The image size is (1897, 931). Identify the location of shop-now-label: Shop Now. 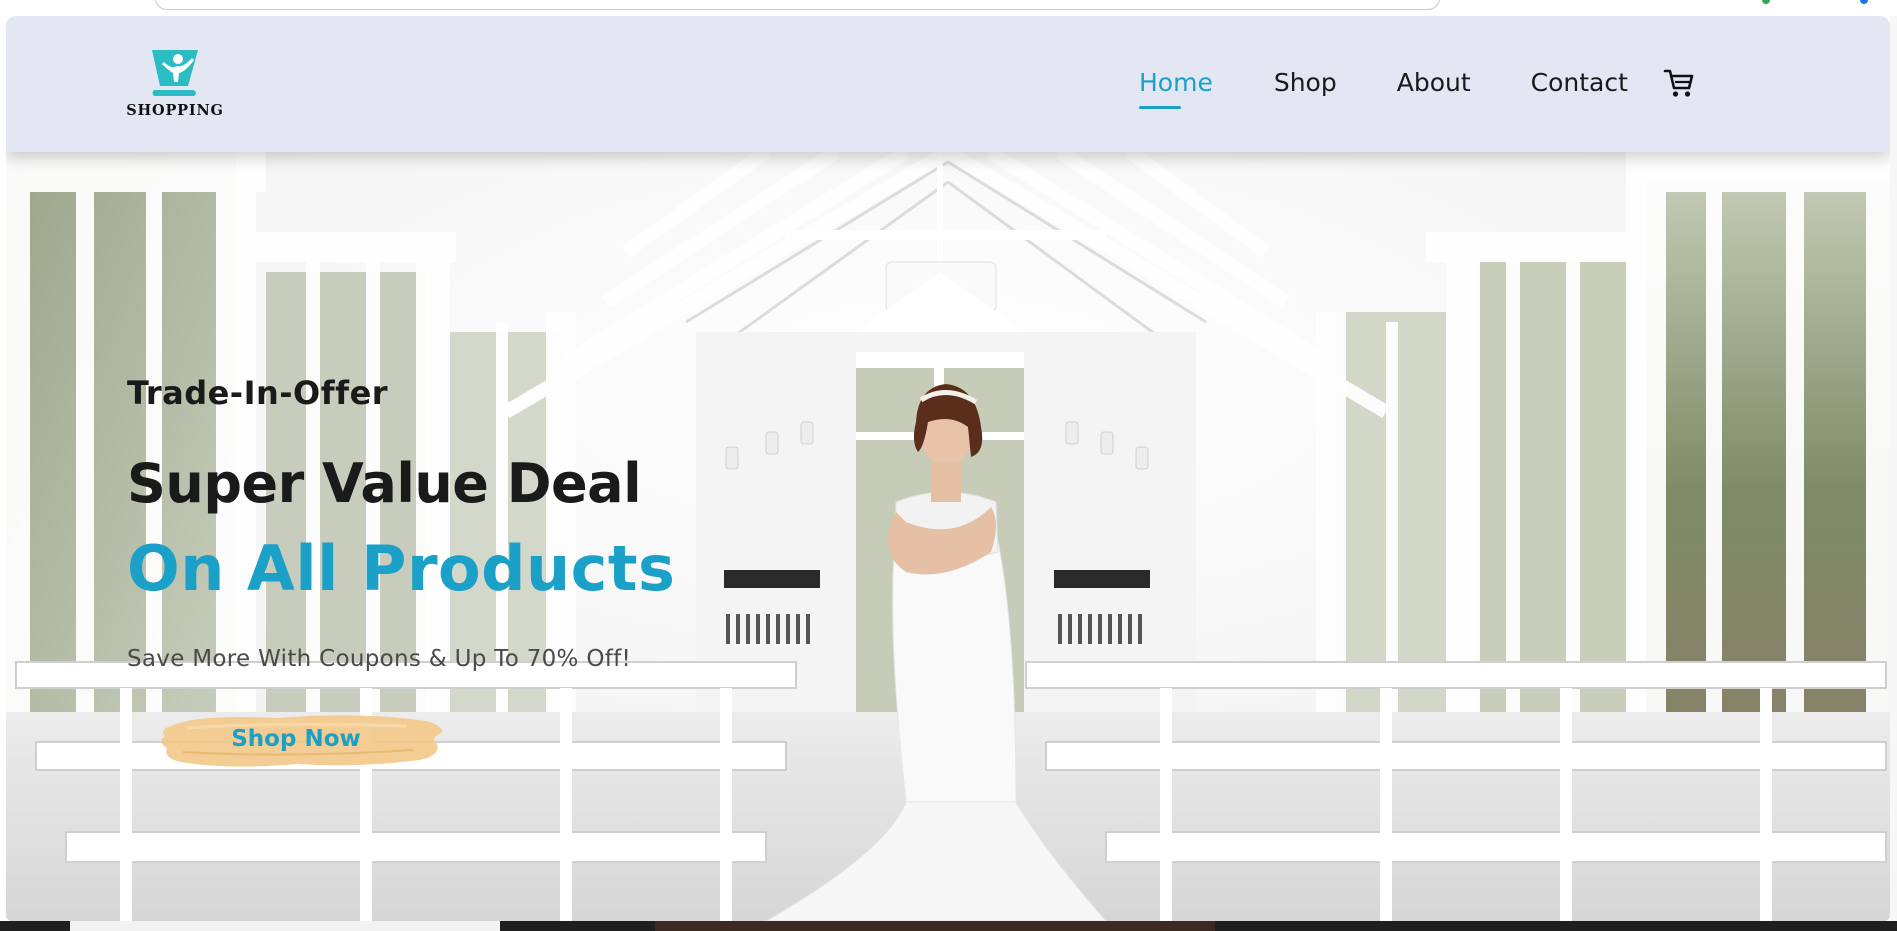
(296, 739).